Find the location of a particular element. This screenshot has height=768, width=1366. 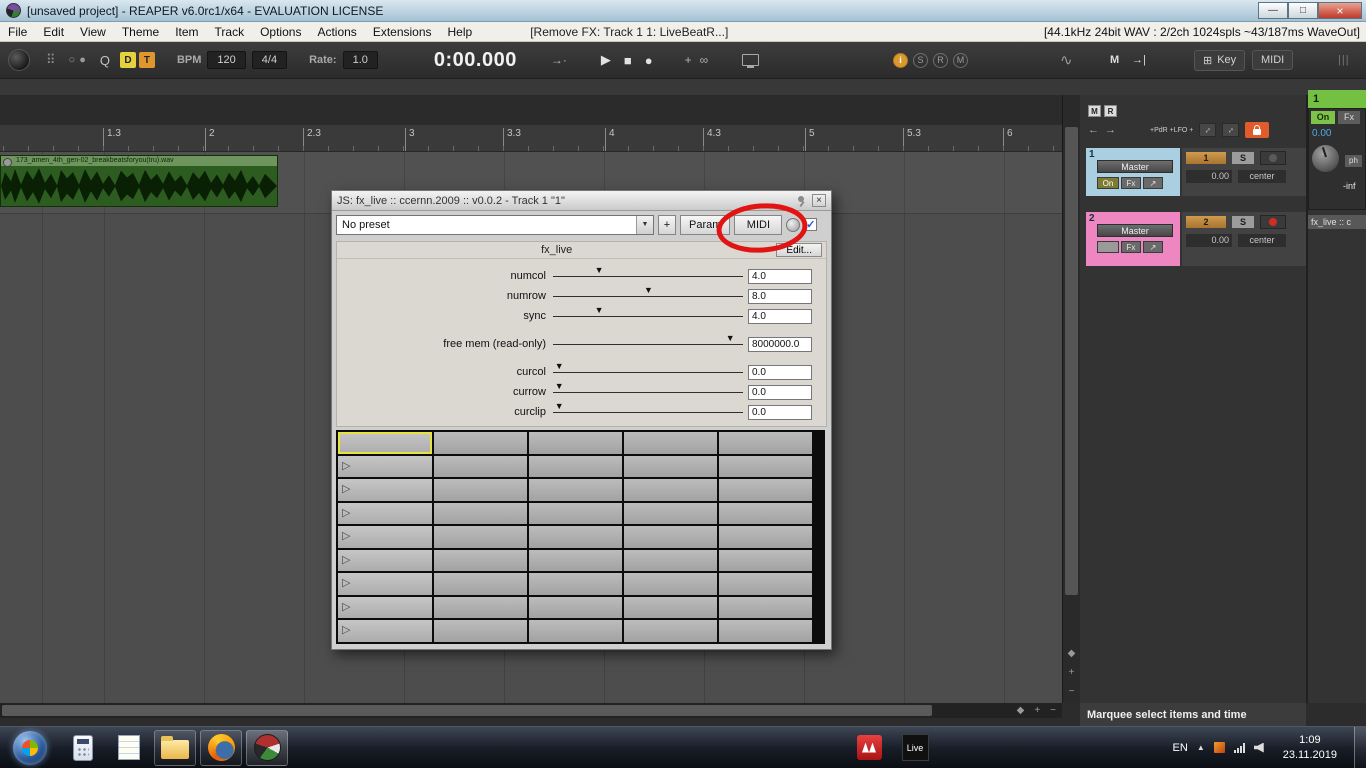

t-toggle-button: T is located at coordinates (146, 60).